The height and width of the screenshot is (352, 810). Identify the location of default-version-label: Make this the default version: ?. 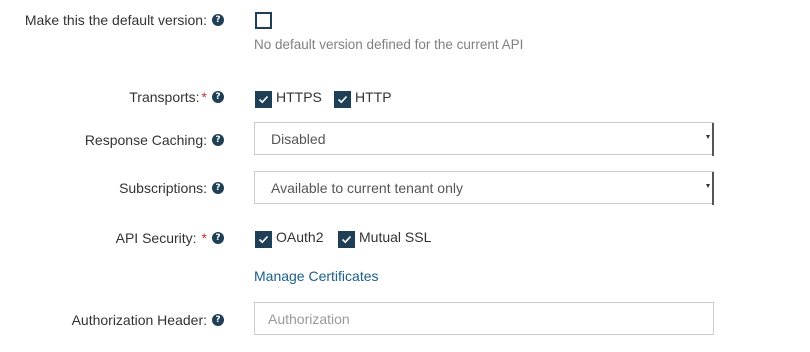
(124, 20).